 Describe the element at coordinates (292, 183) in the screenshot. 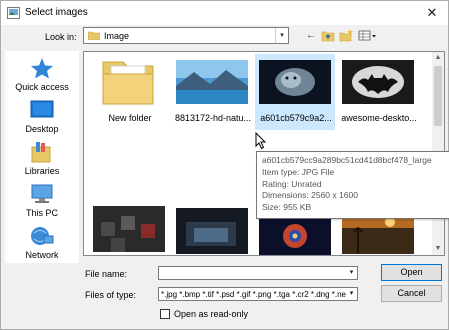

I see `tooltip-rating: Rating: Unrated` at that location.